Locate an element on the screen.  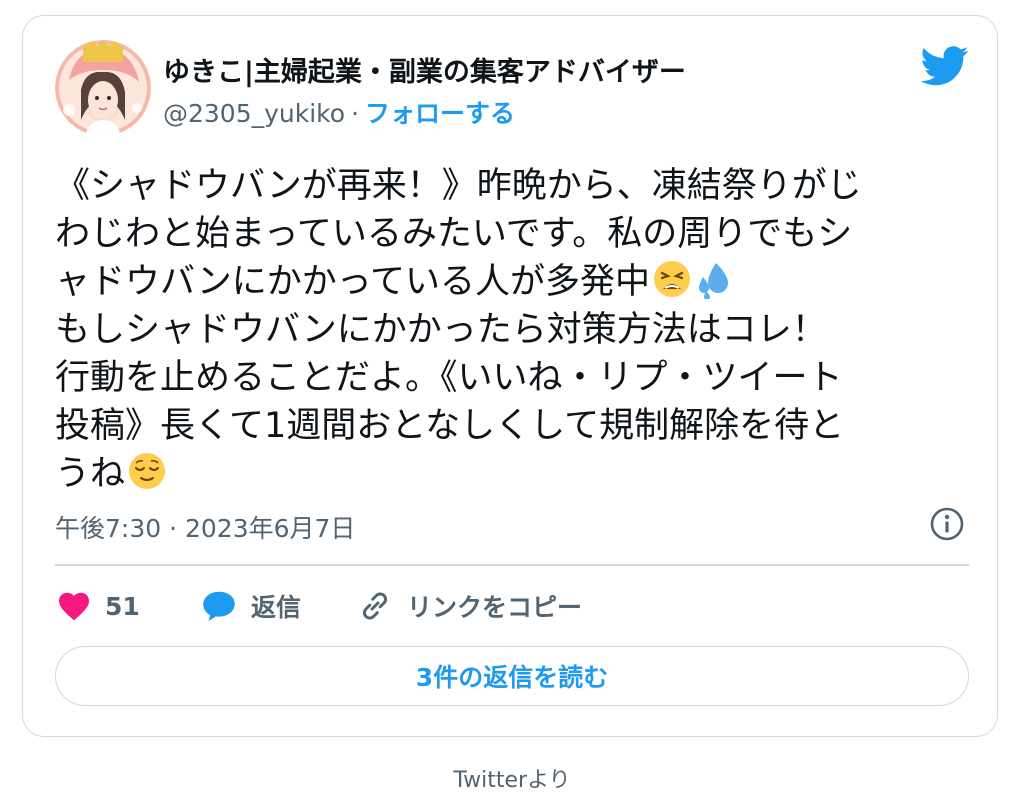
author-display-name: ゆきこ|主婦起業・副業の集客アドバイザー is located at coordinates (424, 69).